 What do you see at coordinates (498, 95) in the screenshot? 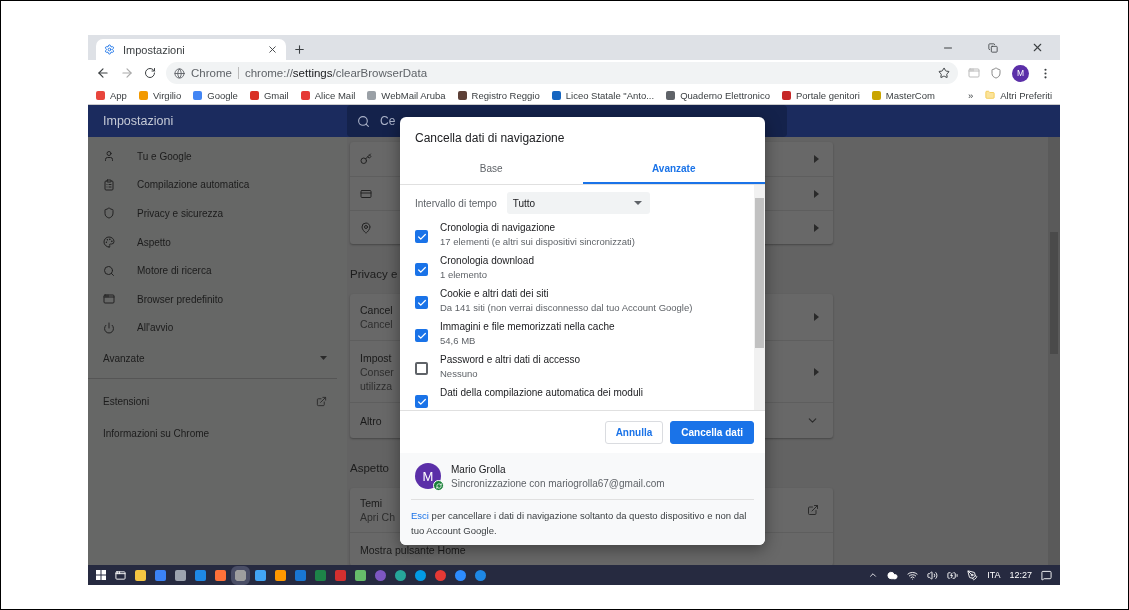
I see `bookmark: Registro Reggio` at bounding box center [498, 95].